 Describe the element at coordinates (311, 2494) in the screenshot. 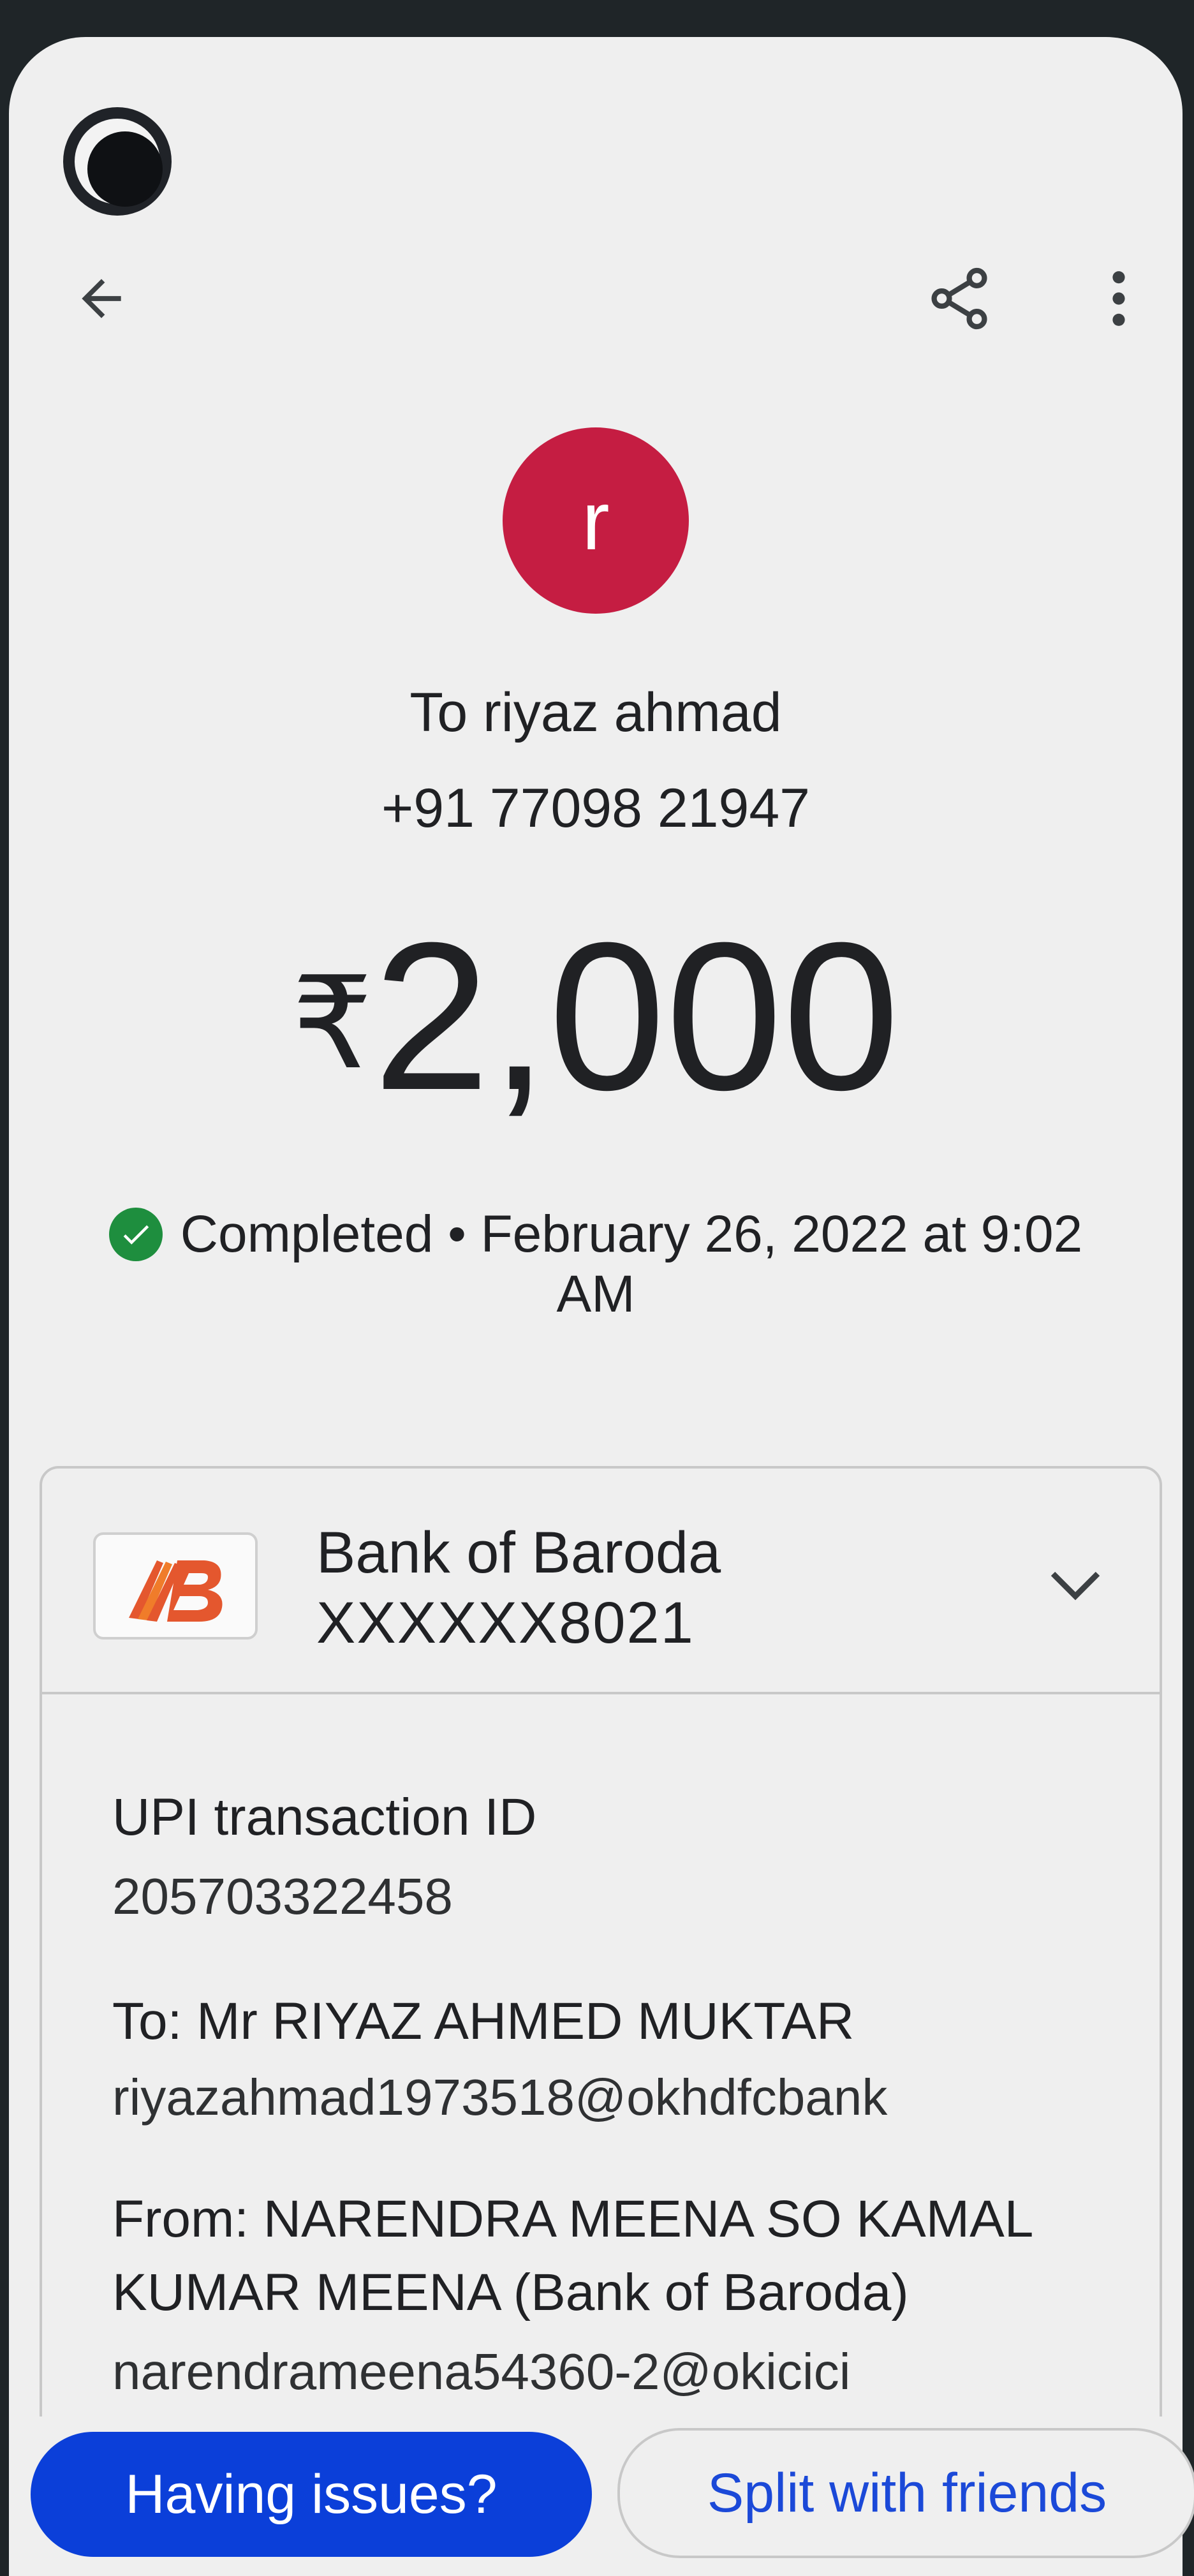

I see `having-issues-button: Having issues?` at that location.